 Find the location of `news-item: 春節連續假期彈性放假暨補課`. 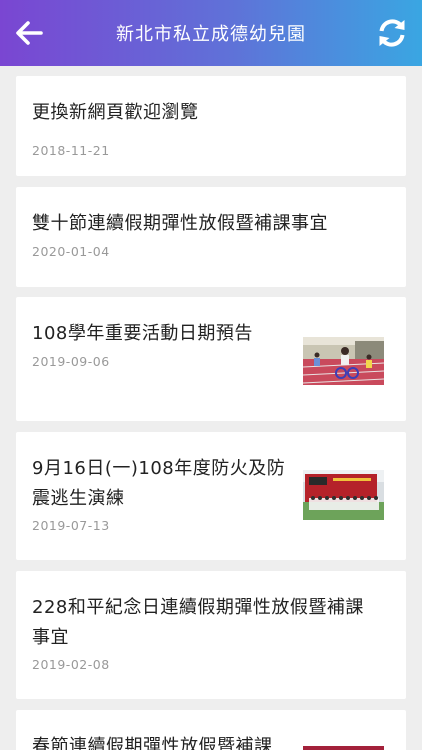

news-item: 春節連續假期彈性放假暨補課 is located at coordinates (211, 730).